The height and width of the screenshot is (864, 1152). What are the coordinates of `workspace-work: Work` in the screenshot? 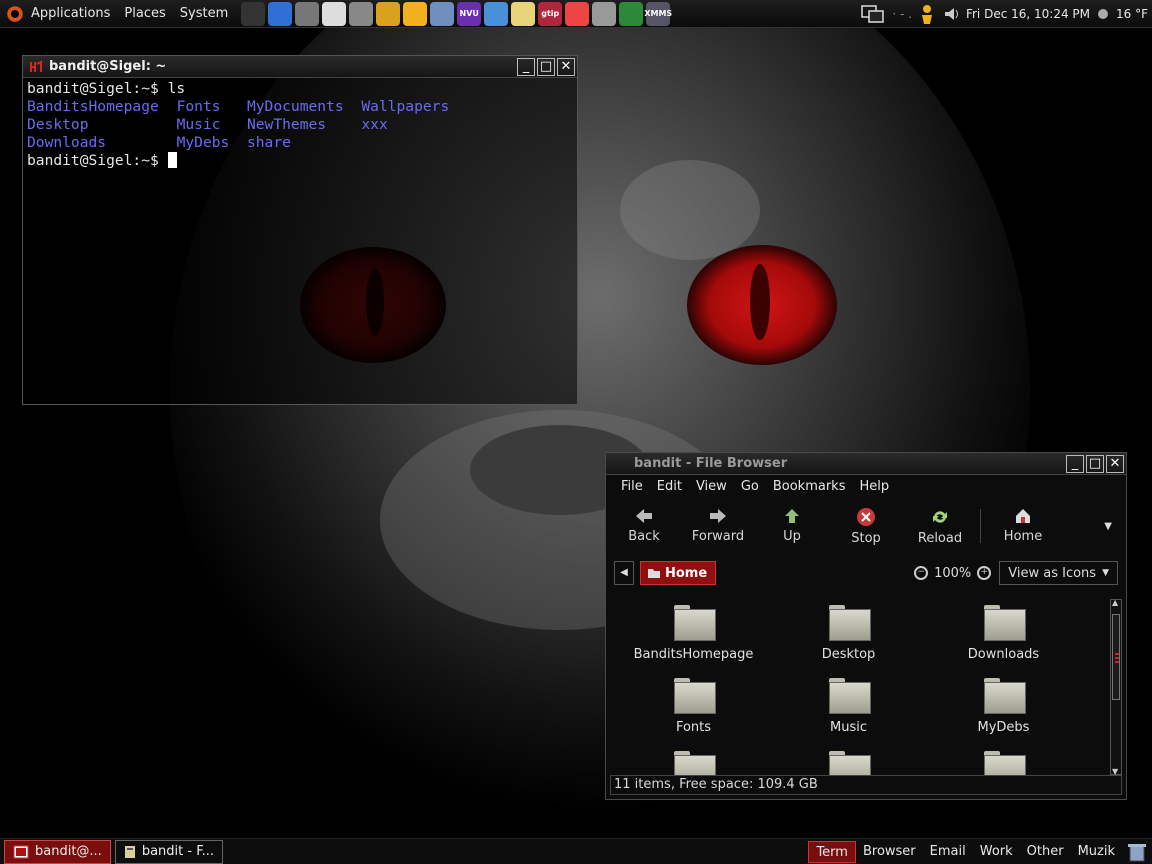 It's located at (996, 852).